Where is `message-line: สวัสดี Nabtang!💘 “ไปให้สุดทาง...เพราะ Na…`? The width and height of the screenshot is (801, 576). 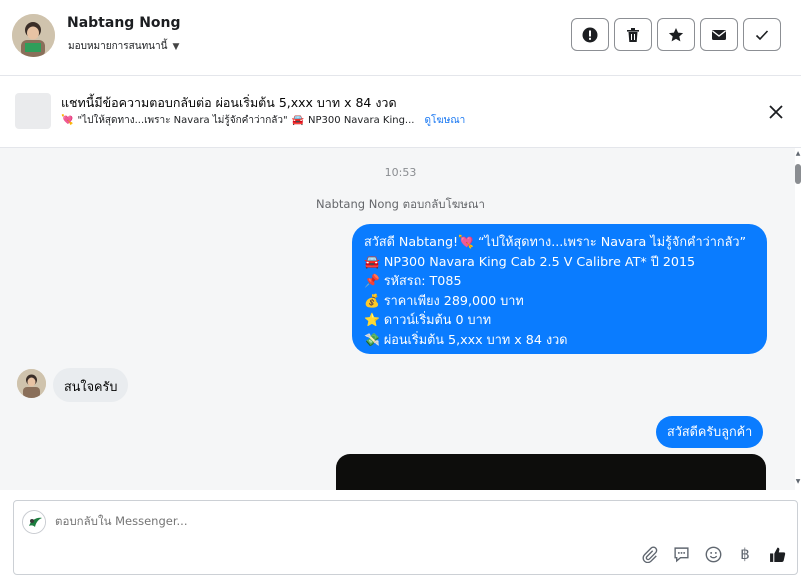 message-line: สวัสดี Nabtang!💘 “ไปให้สุดทาง...เพราะ Na… is located at coordinates (555, 241).